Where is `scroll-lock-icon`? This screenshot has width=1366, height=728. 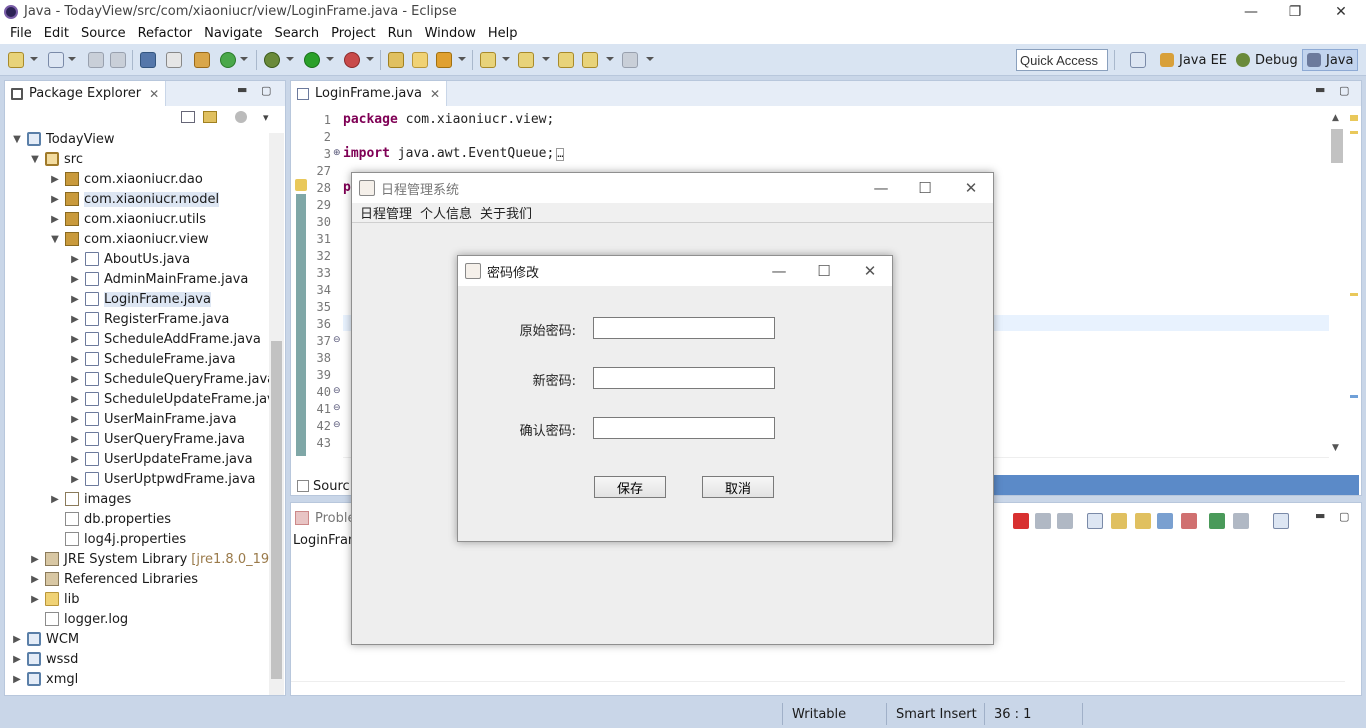
scroll-lock-icon is located at coordinates (1119, 521).